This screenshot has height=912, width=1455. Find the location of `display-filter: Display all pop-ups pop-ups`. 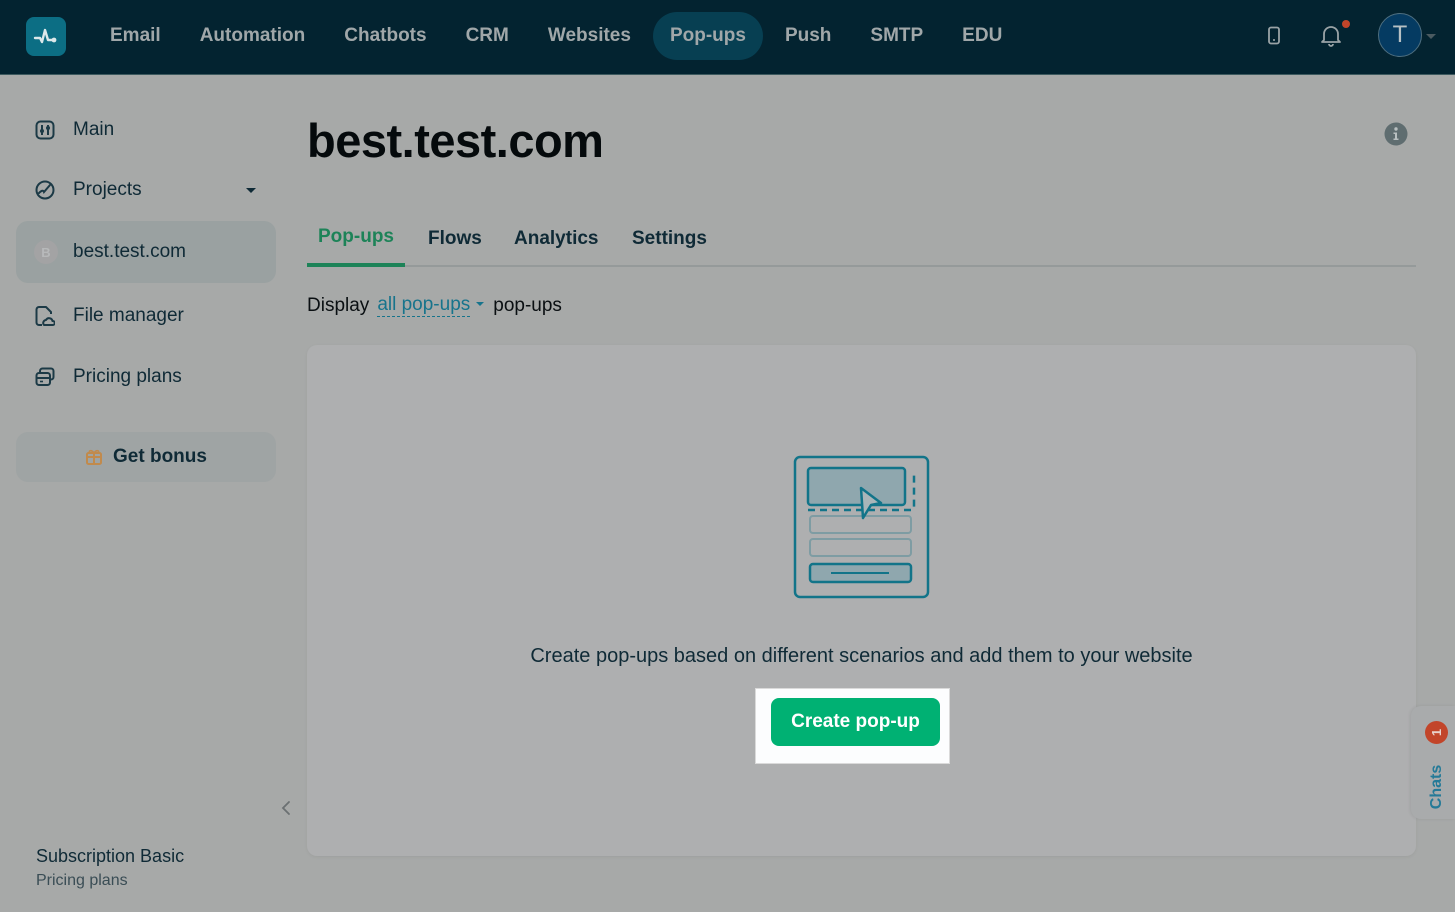

display-filter: Display all pop-ups pop-ups is located at coordinates (434, 305).